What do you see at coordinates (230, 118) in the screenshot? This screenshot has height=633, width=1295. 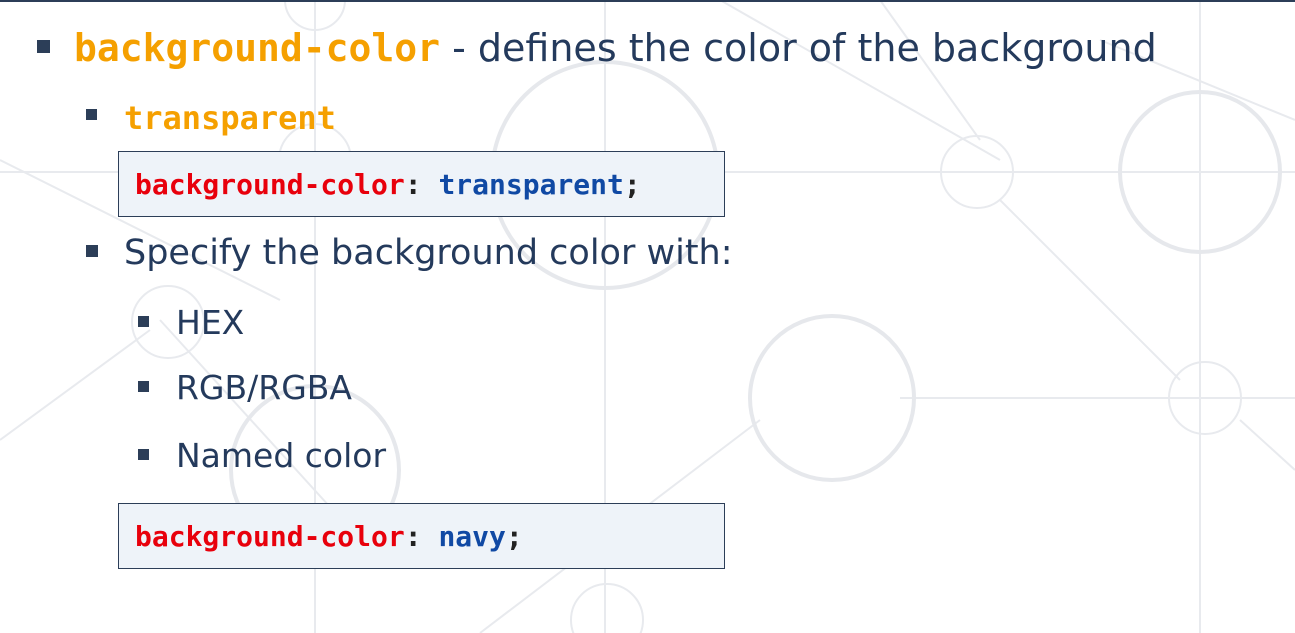 I see `transparent-label: transparent` at bounding box center [230, 118].